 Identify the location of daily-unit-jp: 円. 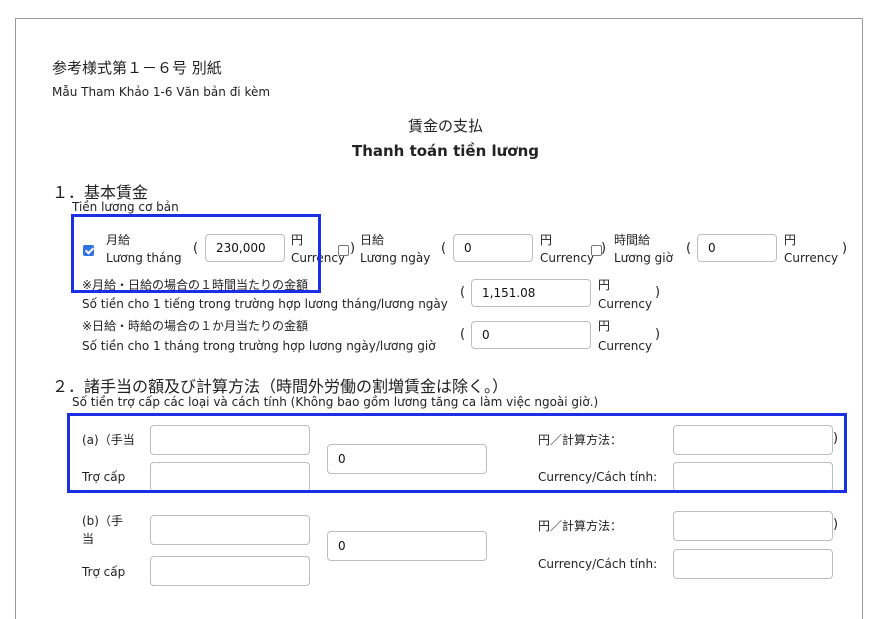
(546, 240).